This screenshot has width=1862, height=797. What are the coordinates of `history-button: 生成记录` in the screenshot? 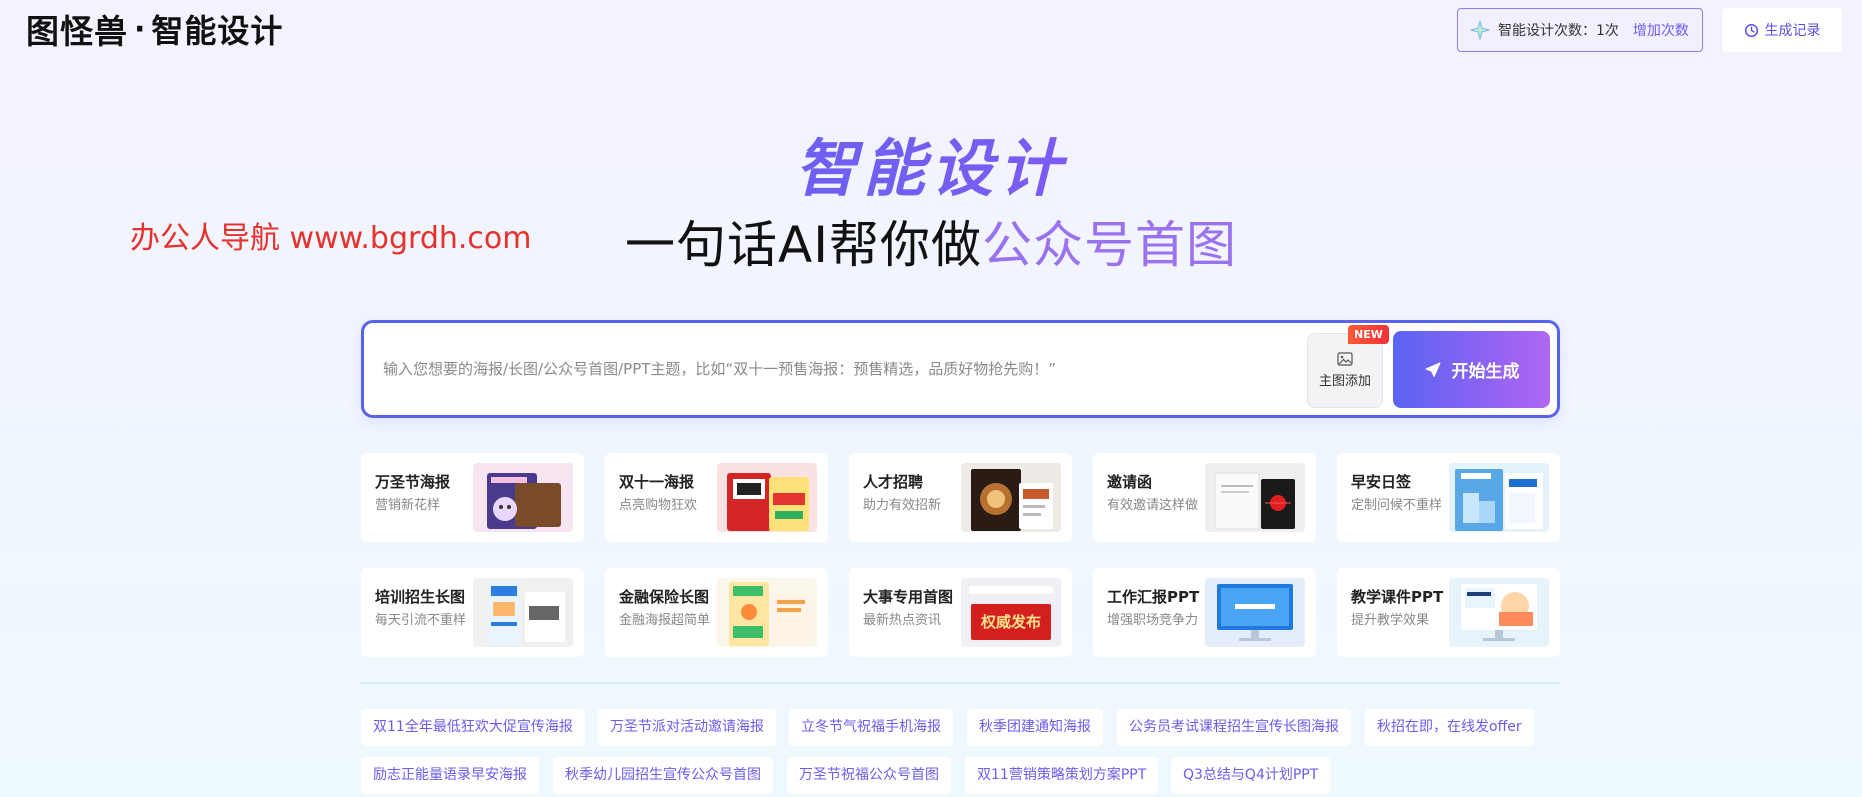 It's located at (1782, 30).